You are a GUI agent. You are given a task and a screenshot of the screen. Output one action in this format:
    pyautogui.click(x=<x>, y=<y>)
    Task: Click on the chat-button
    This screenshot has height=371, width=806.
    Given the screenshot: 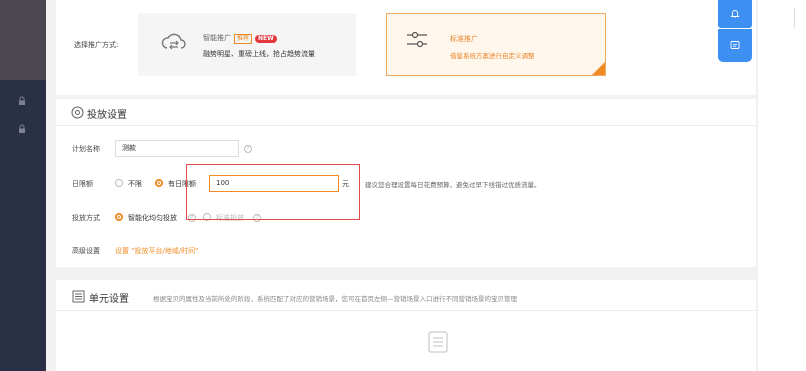 What is the action you would take?
    pyautogui.click(x=735, y=45)
    